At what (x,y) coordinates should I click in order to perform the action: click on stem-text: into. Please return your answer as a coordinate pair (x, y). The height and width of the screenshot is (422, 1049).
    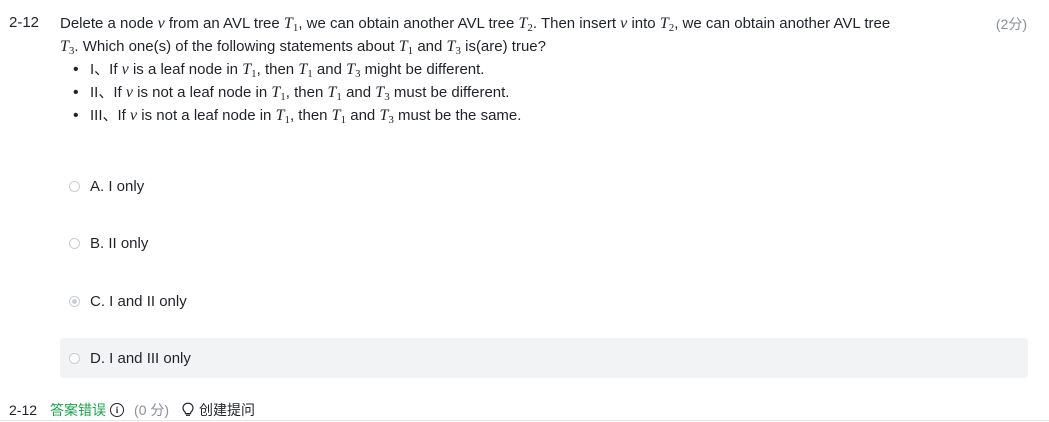
    Looking at the image, I should click on (643, 23).